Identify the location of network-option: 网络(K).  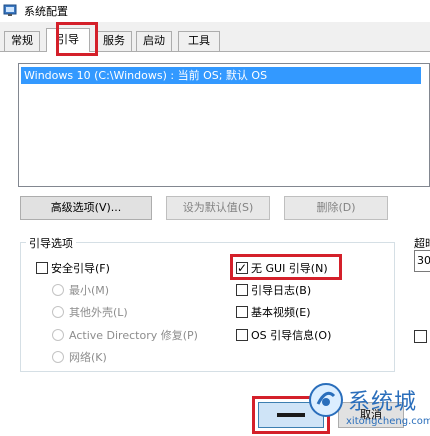
(79, 358).